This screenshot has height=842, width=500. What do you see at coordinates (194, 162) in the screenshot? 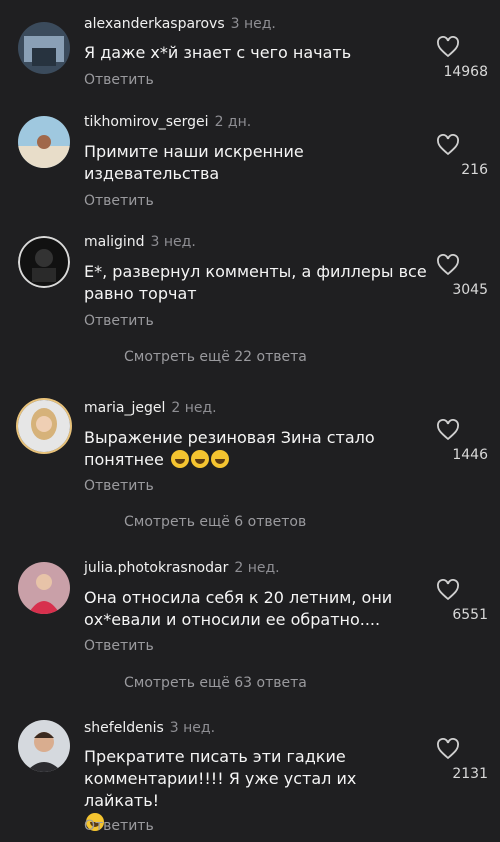
I see `comment-text: Примите наши искренние издевательства` at bounding box center [194, 162].